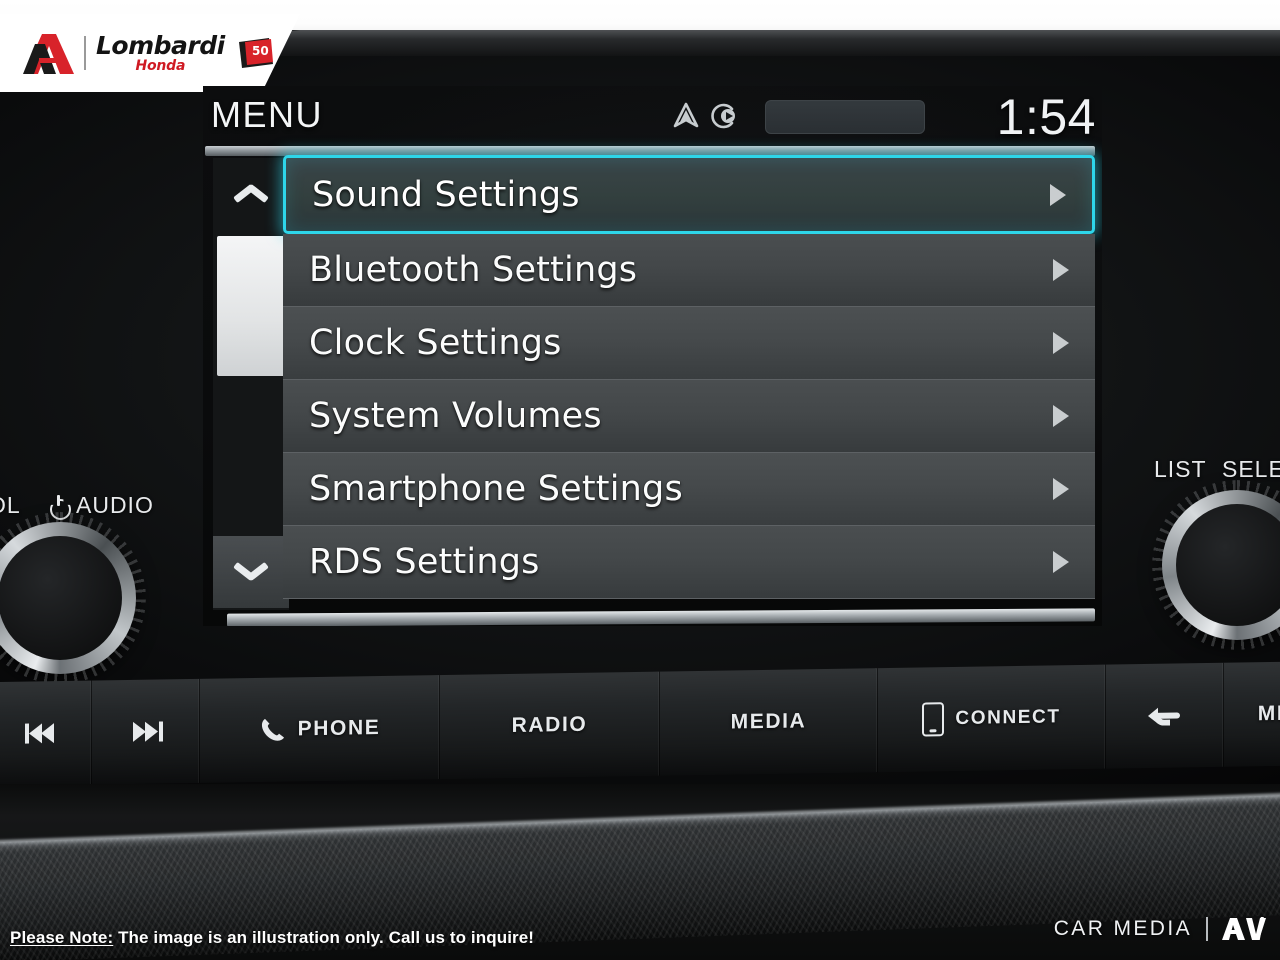 This screenshot has width=1280, height=960. I want to click on anniversary-badge-icon: 50, so click(255, 53).